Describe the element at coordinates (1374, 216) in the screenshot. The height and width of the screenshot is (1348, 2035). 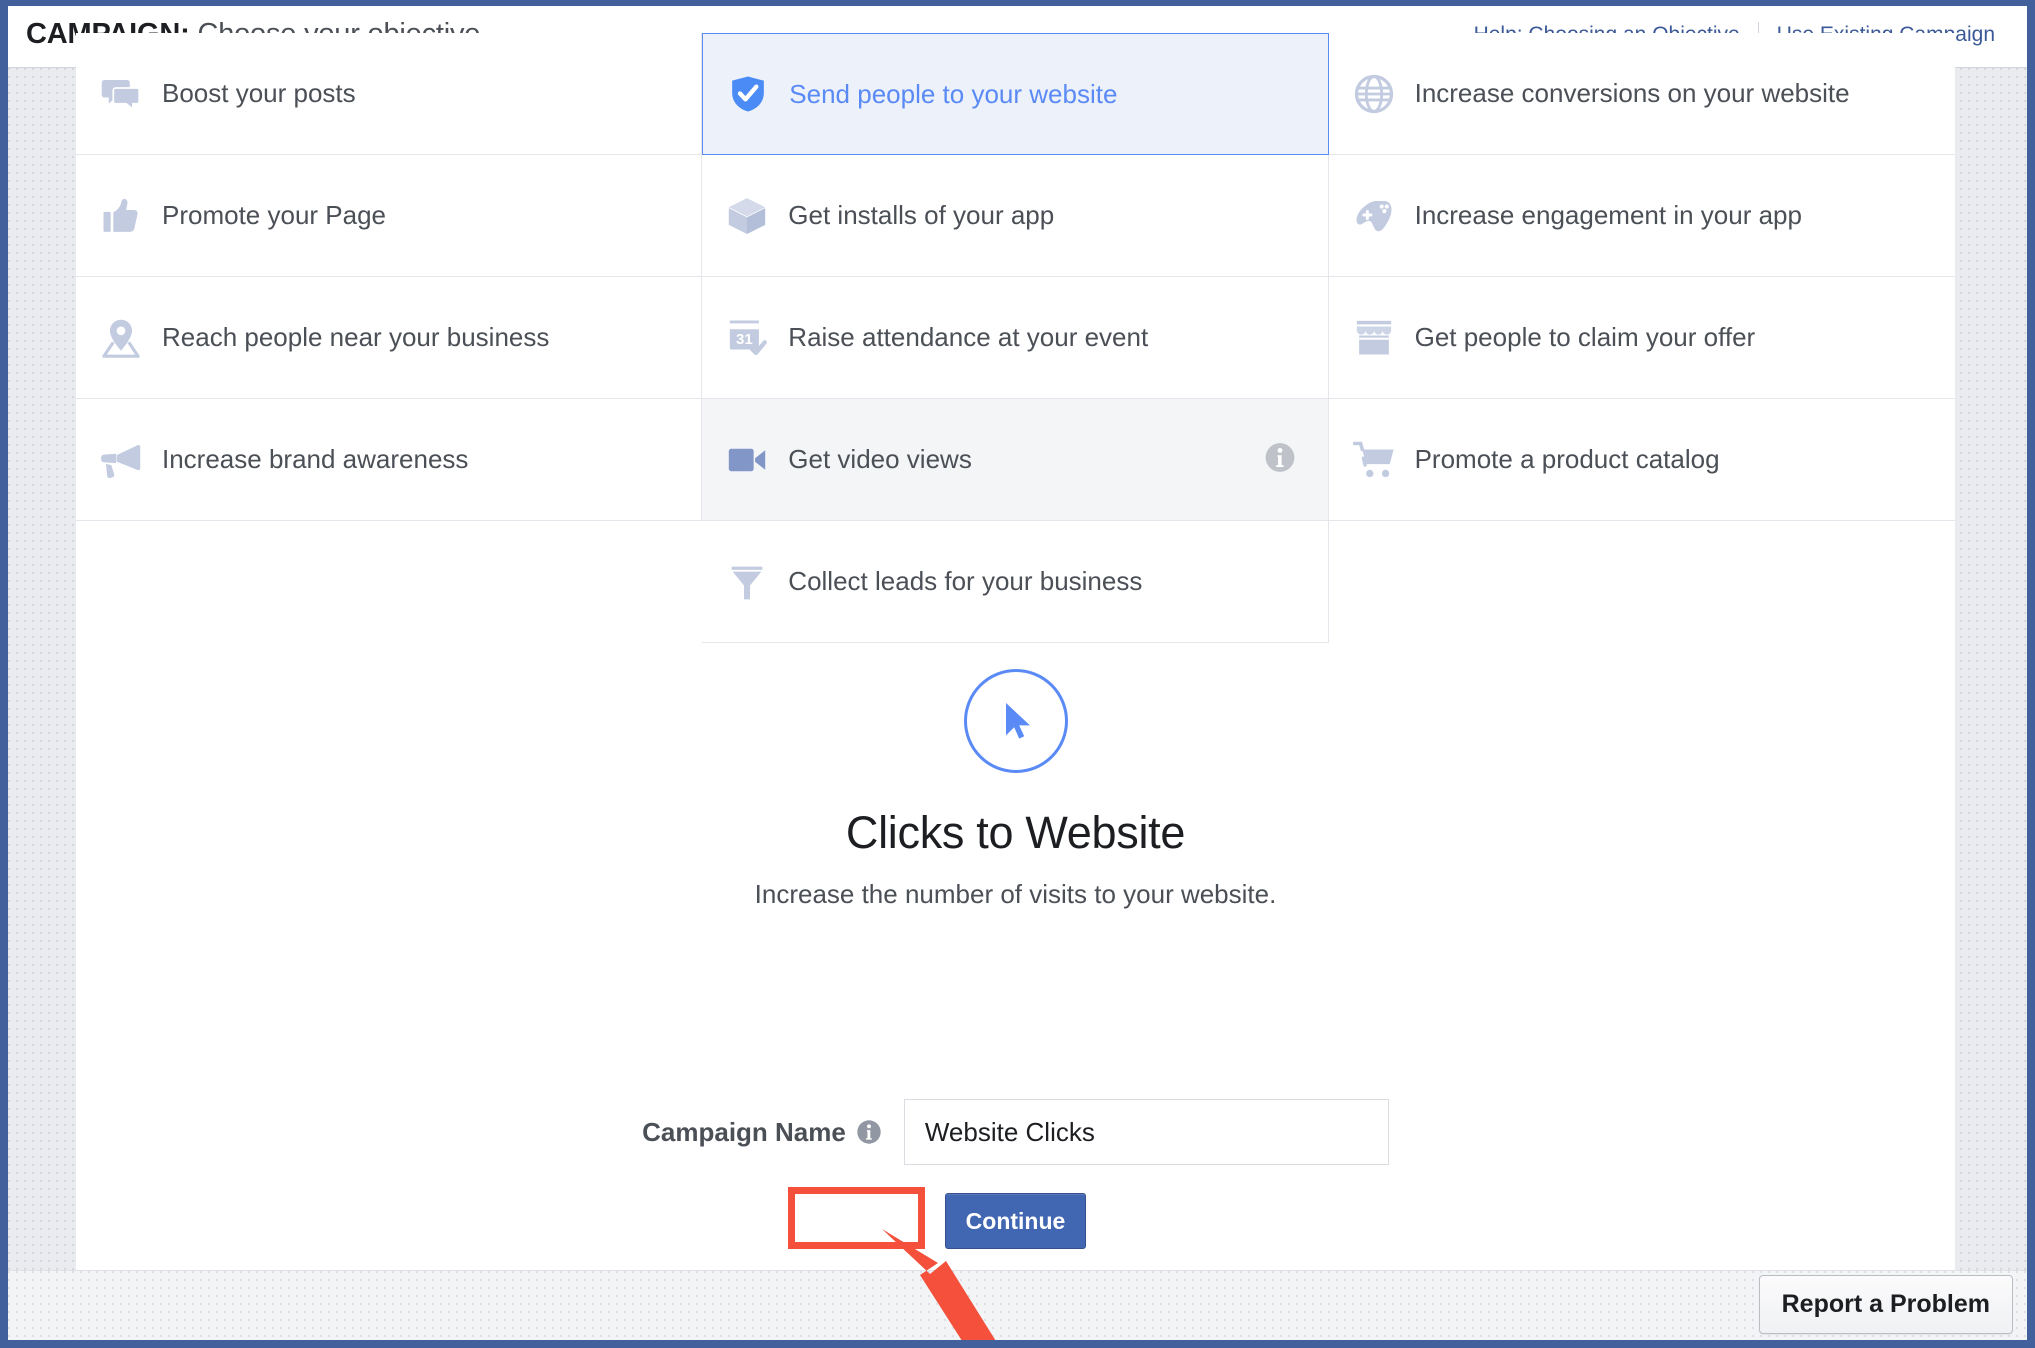
I see `gamepad-icon` at that location.